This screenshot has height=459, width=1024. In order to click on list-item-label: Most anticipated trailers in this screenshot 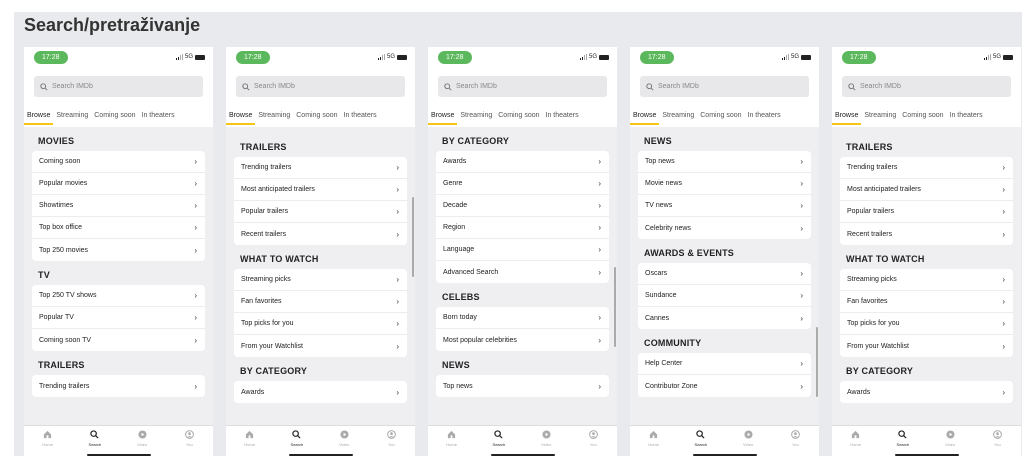, I will do `click(884, 189)`.